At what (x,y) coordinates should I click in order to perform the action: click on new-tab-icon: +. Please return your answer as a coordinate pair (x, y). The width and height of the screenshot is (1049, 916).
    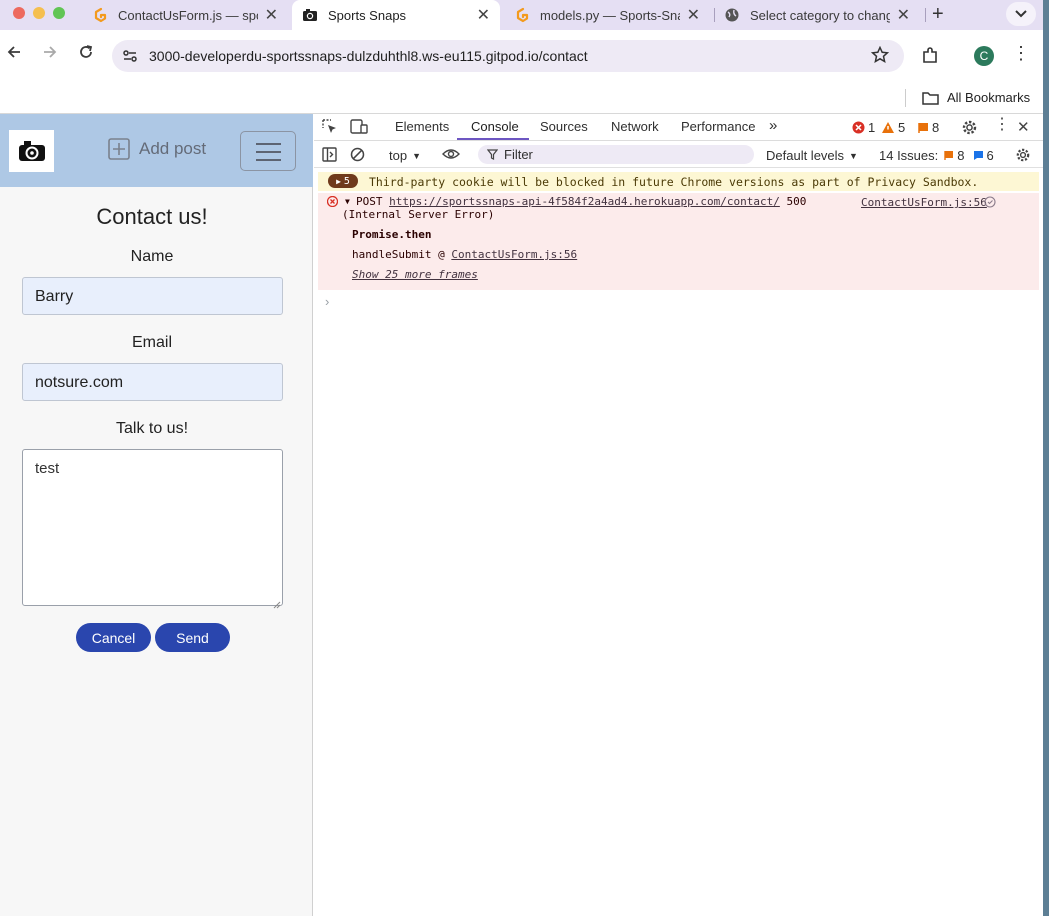
    Looking at the image, I should click on (938, 14).